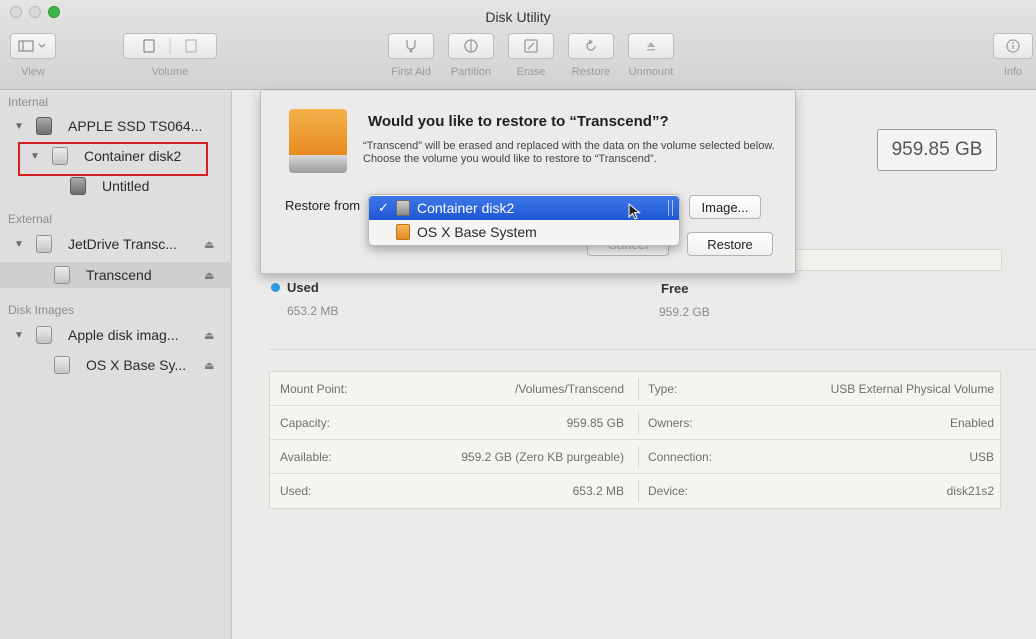  What do you see at coordinates (313, 311) in the screenshot?
I see `used-legend-value: 653.2 MB` at bounding box center [313, 311].